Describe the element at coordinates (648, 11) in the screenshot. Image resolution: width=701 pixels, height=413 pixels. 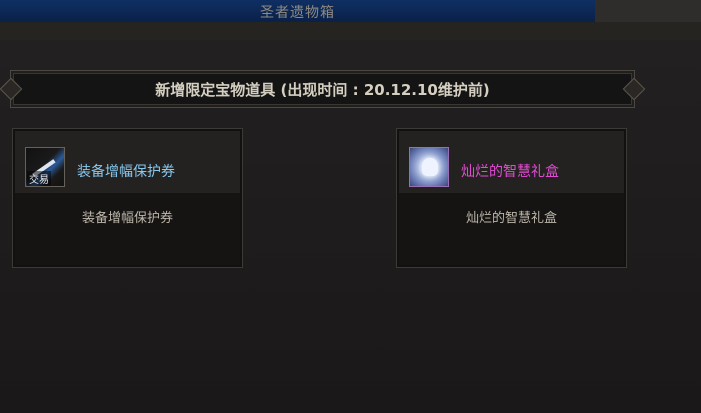
I see `title-corner` at that location.